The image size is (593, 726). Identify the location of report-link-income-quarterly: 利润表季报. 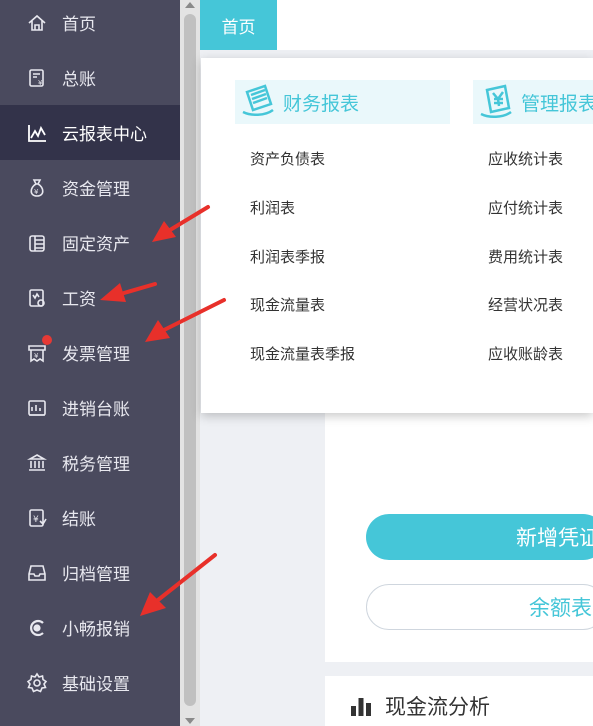
(287, 256).